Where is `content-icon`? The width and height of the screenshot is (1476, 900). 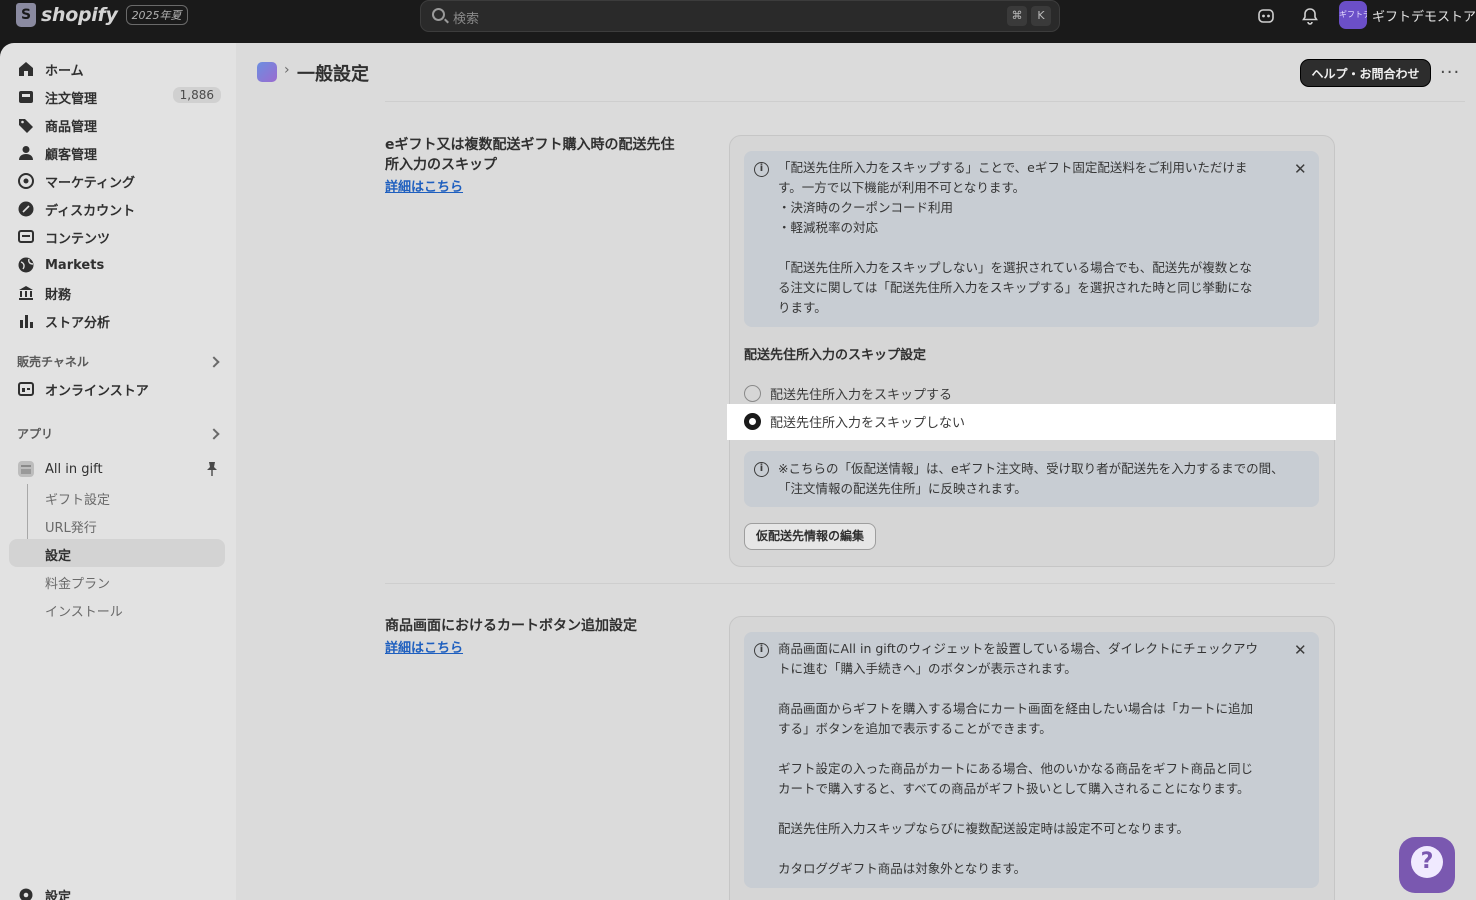 content-icon is located at coordinates (26, 236).